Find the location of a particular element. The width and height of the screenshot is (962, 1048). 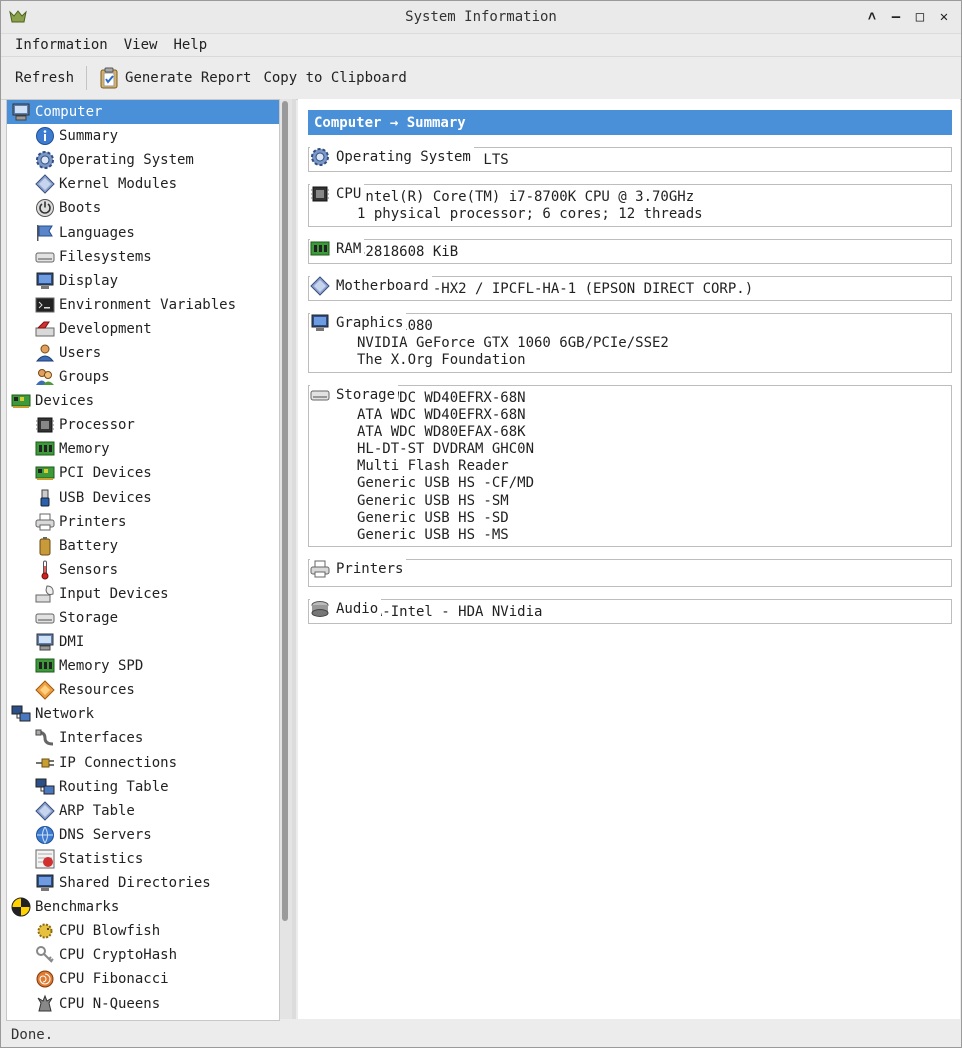

tree-item-cpu-blowfish: CPU Blowfish is located at coordinates (143, 931).